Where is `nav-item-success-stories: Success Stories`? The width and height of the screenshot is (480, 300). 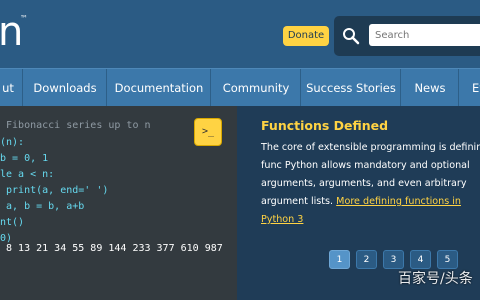
nav-item-success-stories: Success Stories is located at coordinates (350, 88).